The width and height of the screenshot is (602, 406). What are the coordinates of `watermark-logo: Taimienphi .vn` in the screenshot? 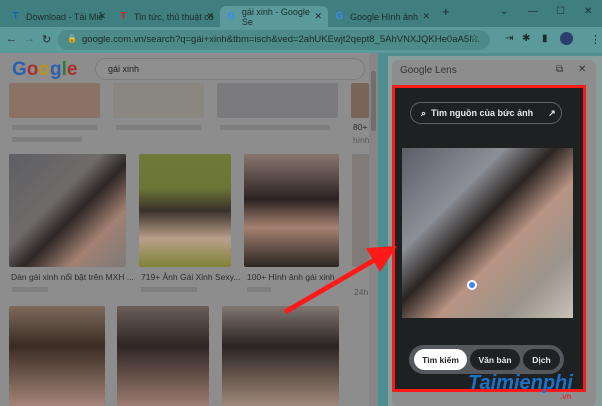 It's located at (520, 386).